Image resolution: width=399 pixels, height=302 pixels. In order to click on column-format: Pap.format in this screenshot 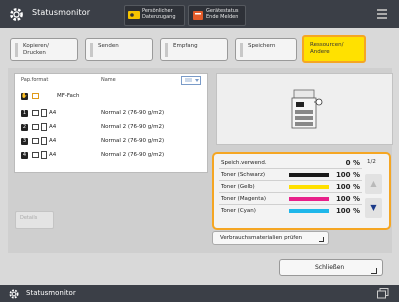, I will do `click(35, 80)`.